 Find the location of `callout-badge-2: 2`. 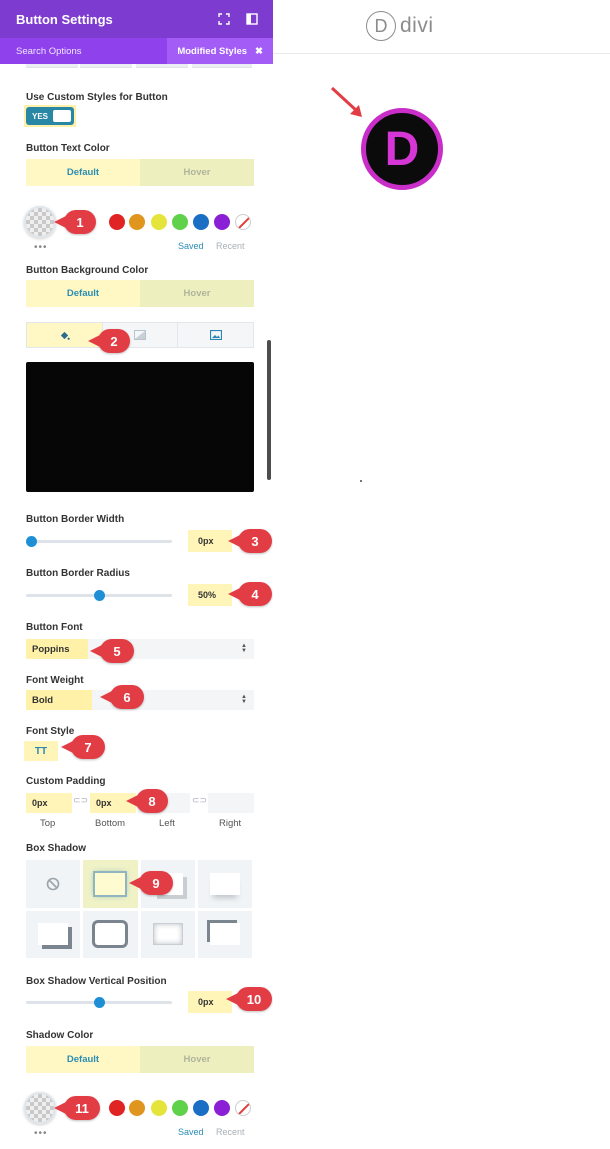

callout-badge-2: 2 is located at coordinates (109, 341).